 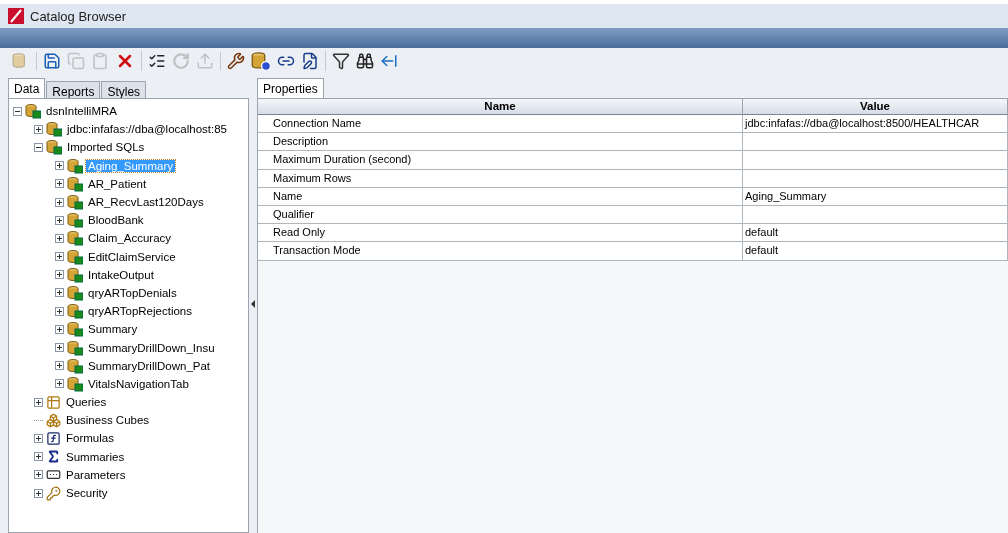 I want to click on tree-item: Security, so click(x=87, y=493).